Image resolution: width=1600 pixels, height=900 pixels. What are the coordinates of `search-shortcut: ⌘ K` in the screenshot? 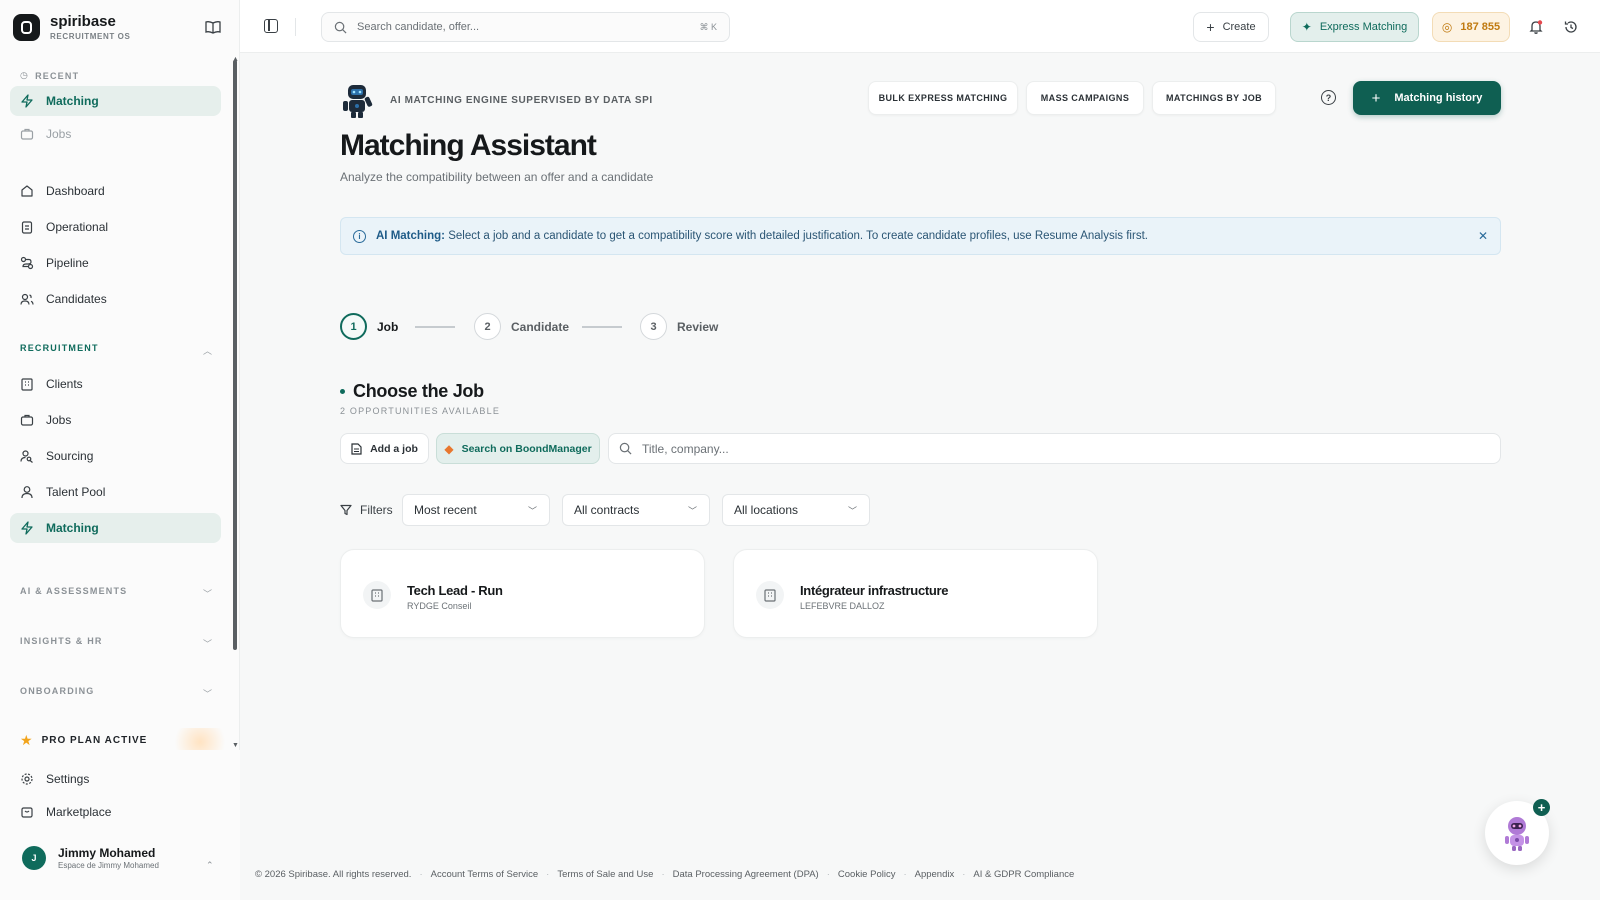 It's located at (708, 26).